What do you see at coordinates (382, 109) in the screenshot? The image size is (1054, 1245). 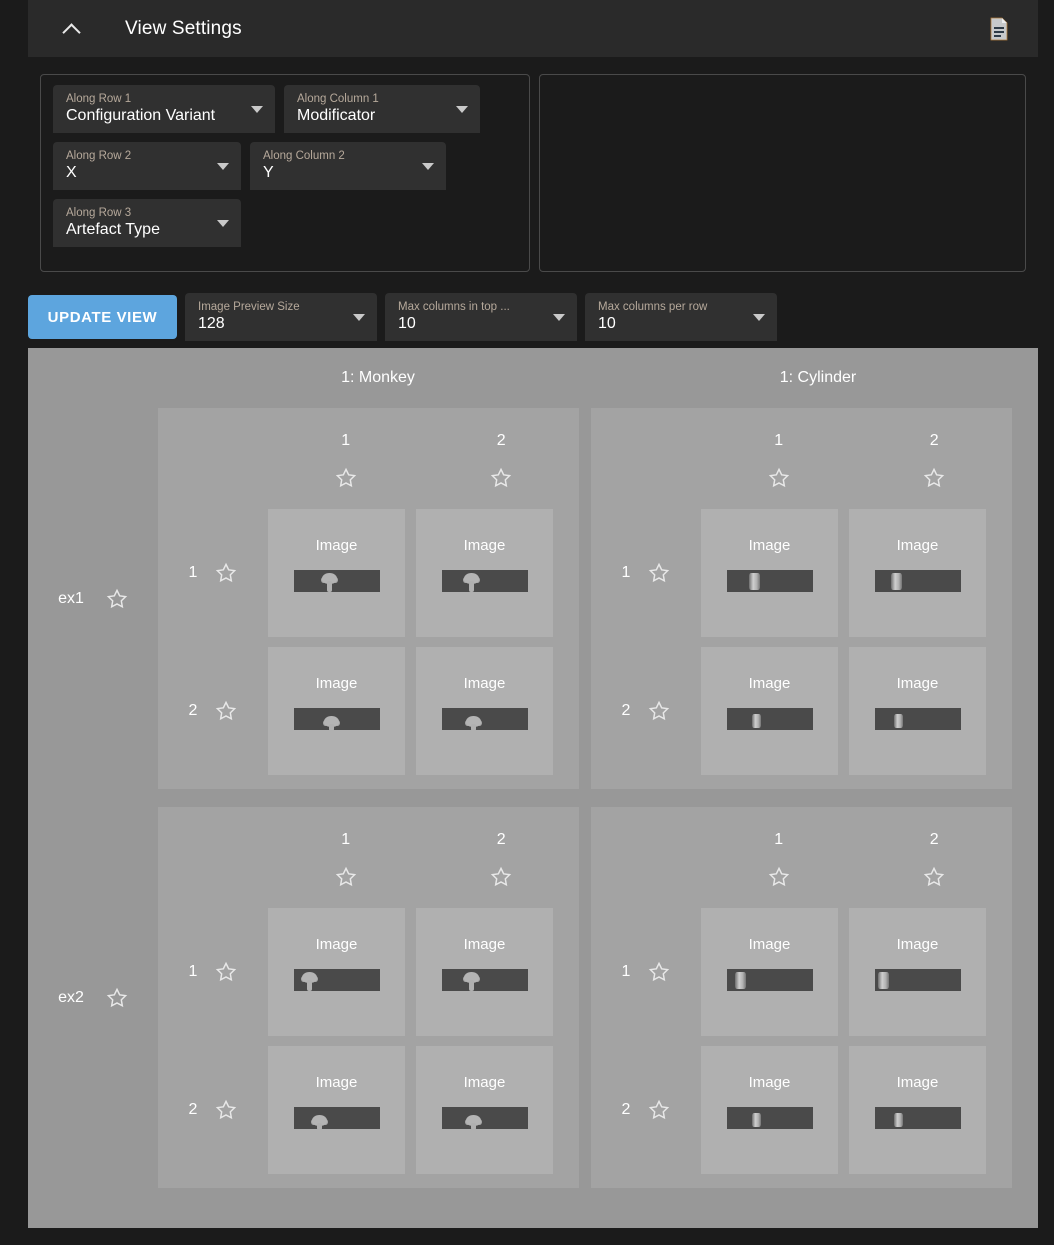 I see `select-along-column-1: Along Column 1 Modificator` at bounding box center [382, 109].